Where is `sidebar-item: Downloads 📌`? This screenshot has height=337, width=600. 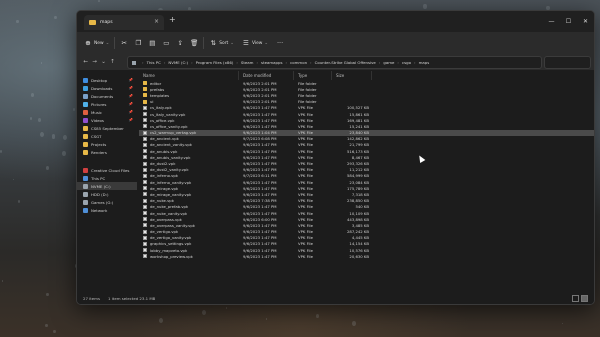
sidebar-item: Downloads 📌 is located at coordinates (107, 88).